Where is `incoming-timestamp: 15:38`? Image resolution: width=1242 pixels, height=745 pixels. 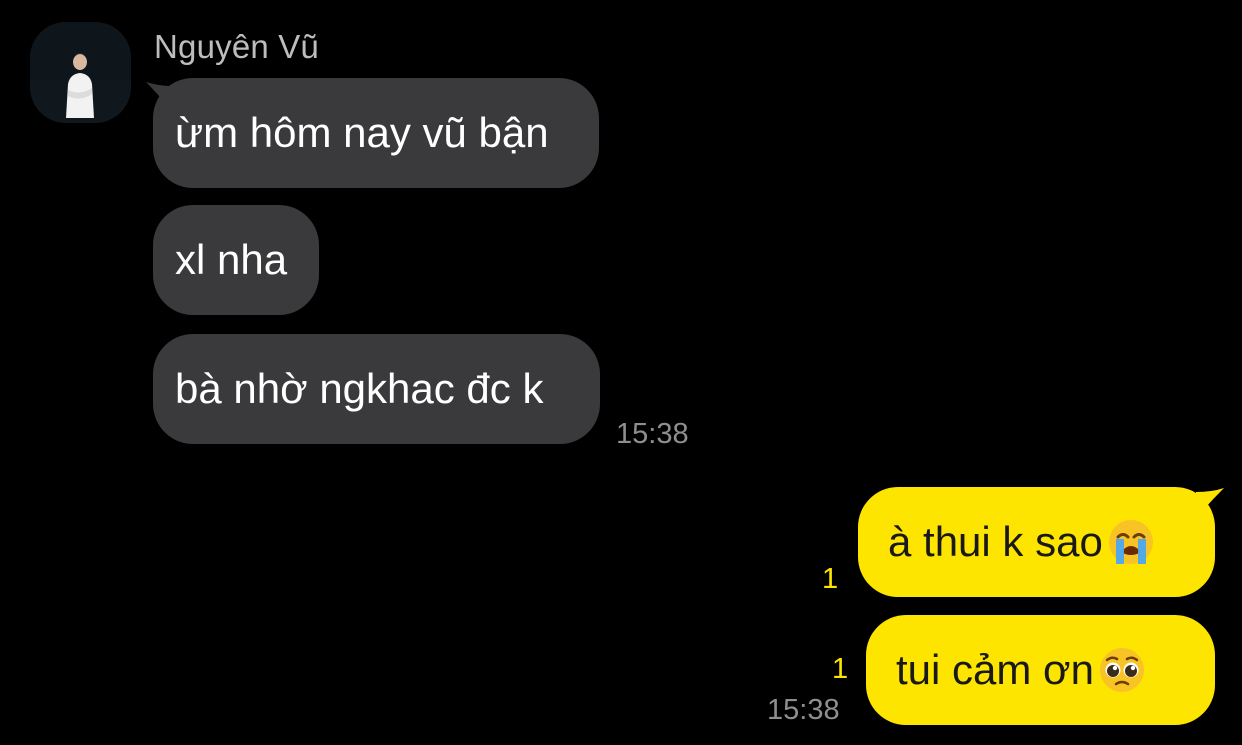
incoming-timestamp: 15:38 is located at coordinates (652, 434).